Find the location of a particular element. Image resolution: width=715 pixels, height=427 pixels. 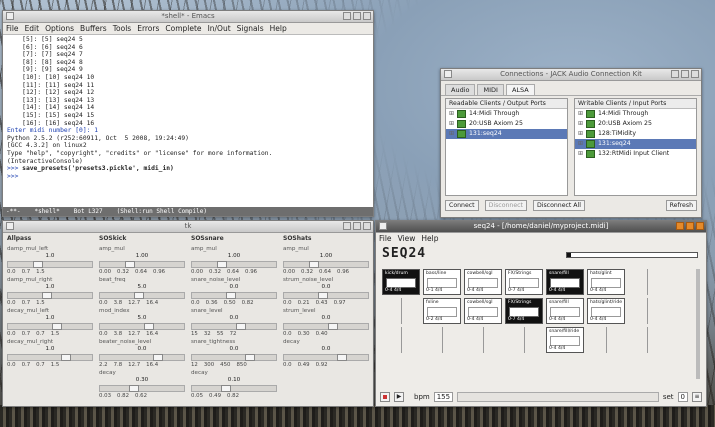

list-item: ⊞ 128:TiMidity is located at coordinates (635, 134).